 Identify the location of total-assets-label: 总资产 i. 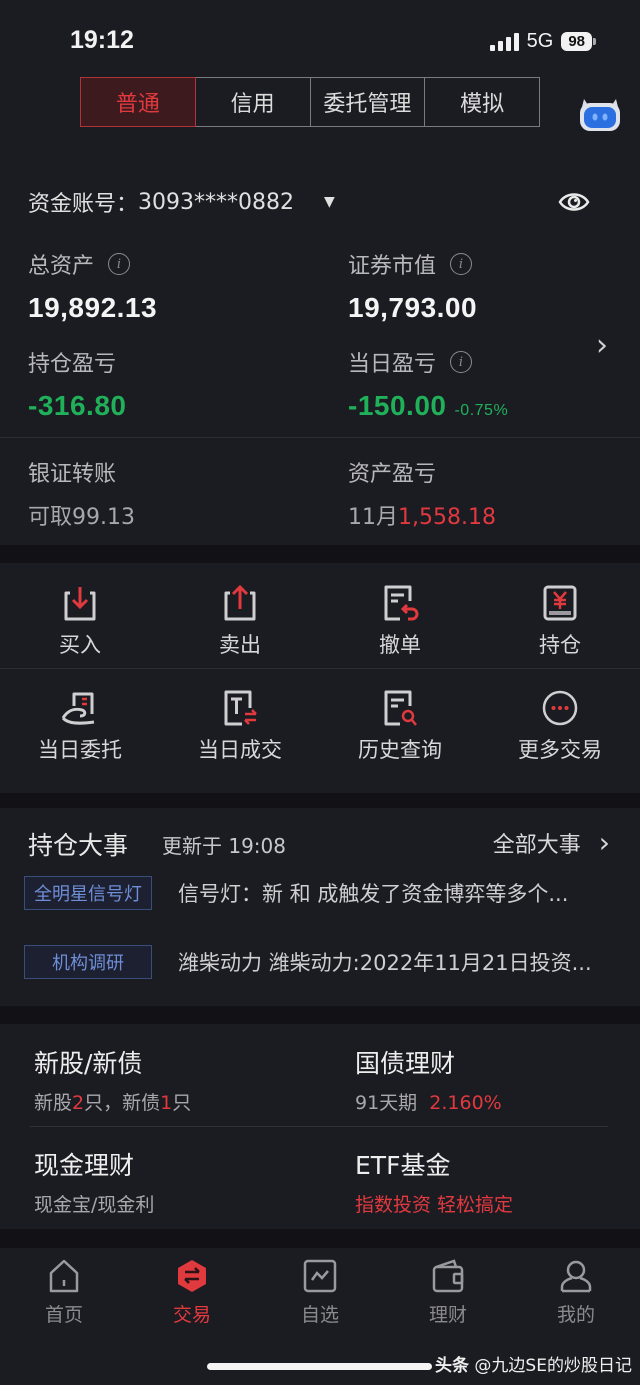
(79, 264).